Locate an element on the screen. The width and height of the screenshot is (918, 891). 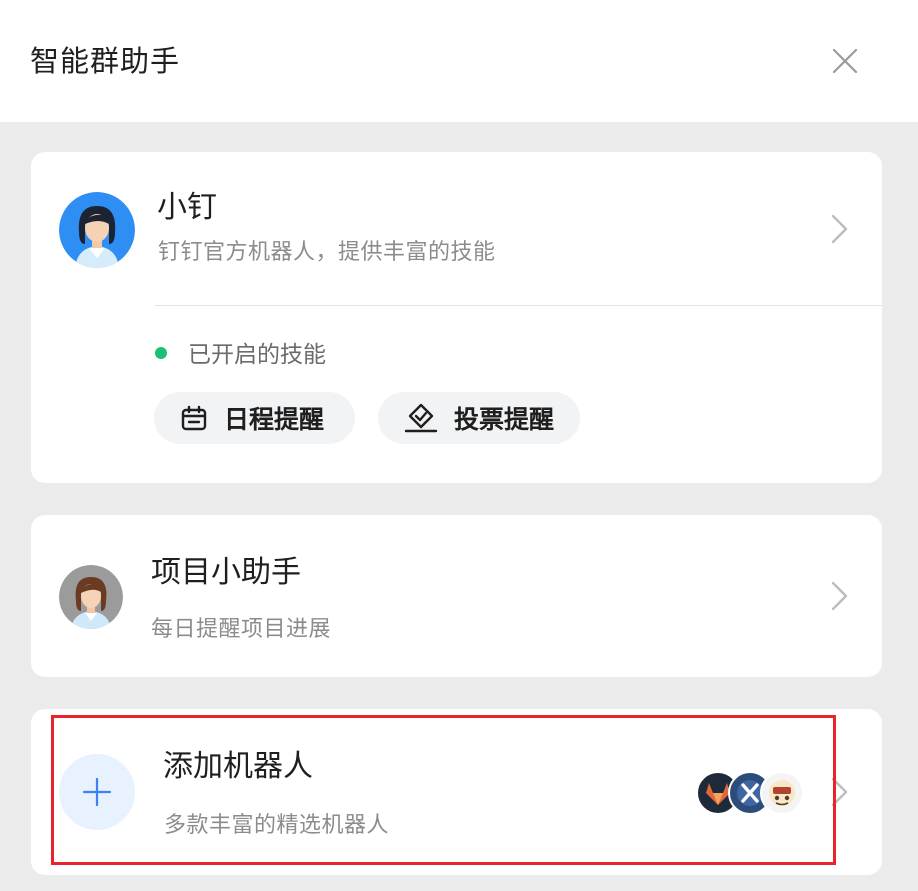
skill-chip-vote-reminder: 投票提醒 is located at coordinates (479, 418).